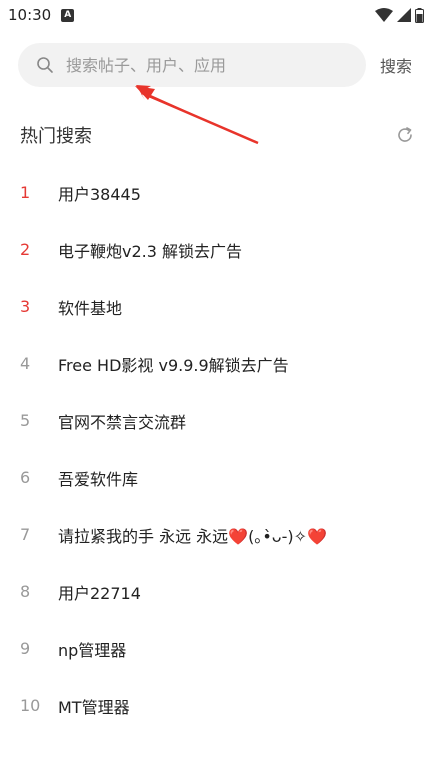 Image resolution: width=432 pixels, height=769 pixels. What do you see at coordinates (419, 15) in the screenshot?
I see `battery-icon` at bounding box center [419, 15].